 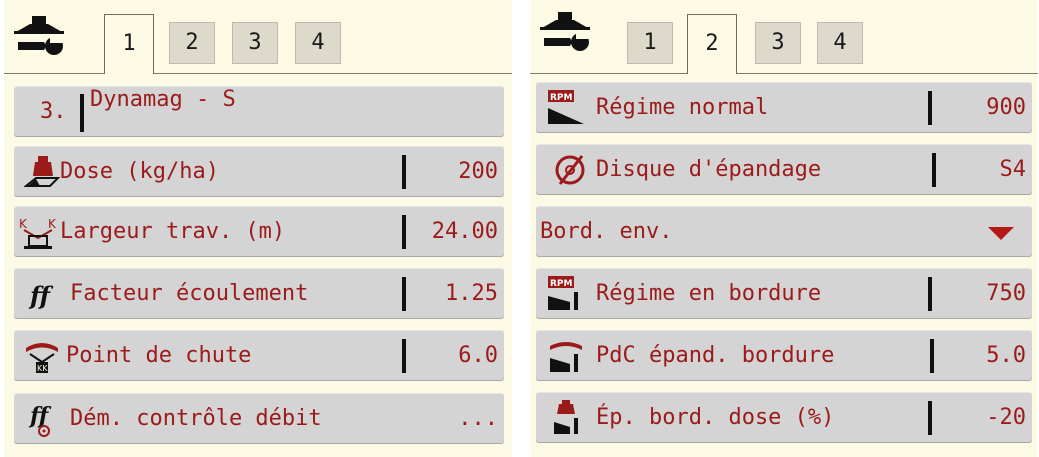 I want to click on border-drop-point-icon, so click(x=568, y=356).